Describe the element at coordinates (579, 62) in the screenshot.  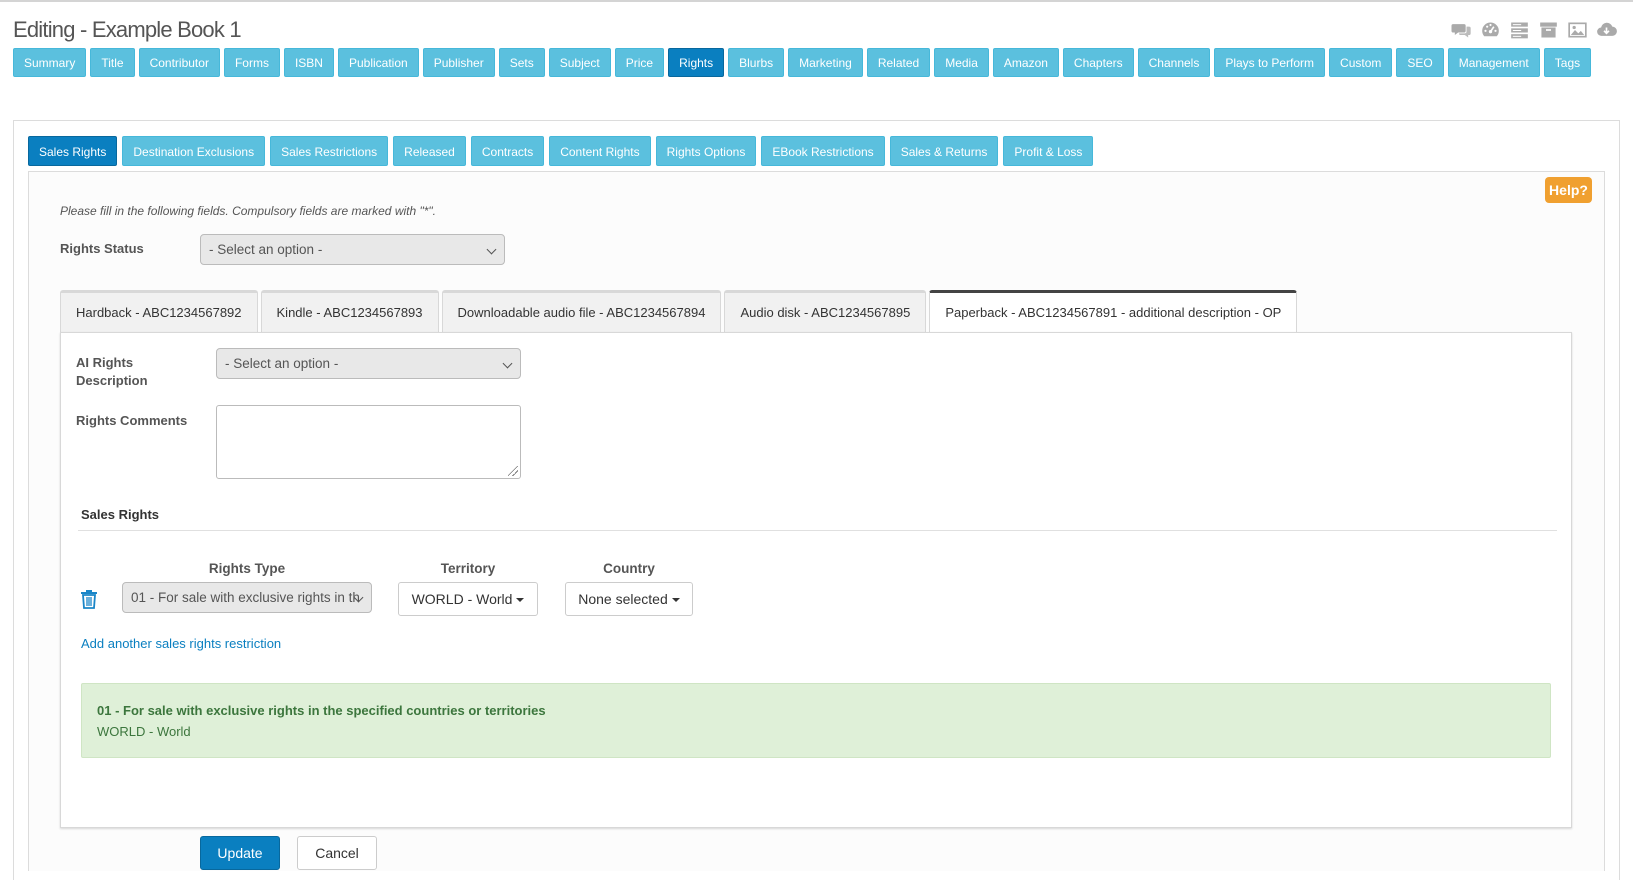
I see `tab-subject: Subject` at that location.